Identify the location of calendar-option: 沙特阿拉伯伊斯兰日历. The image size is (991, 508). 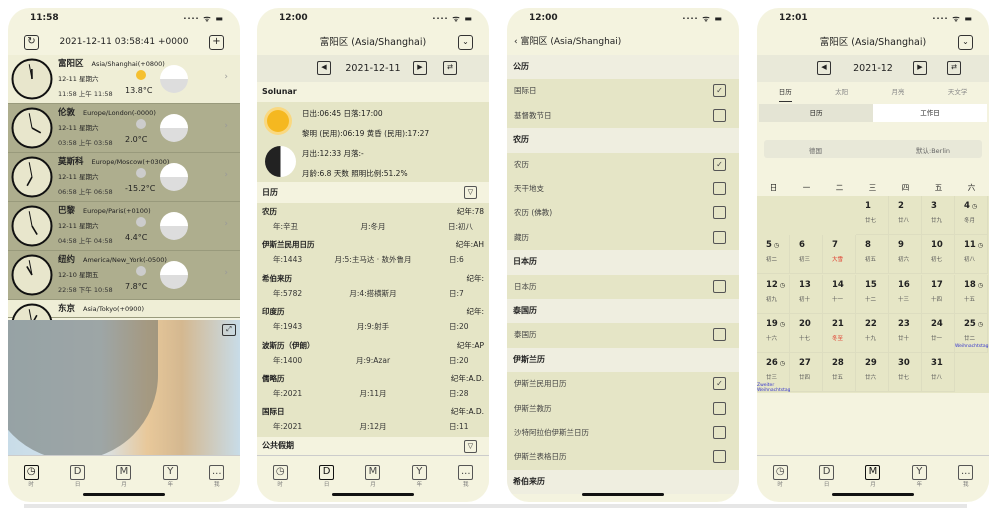
(623, 433).